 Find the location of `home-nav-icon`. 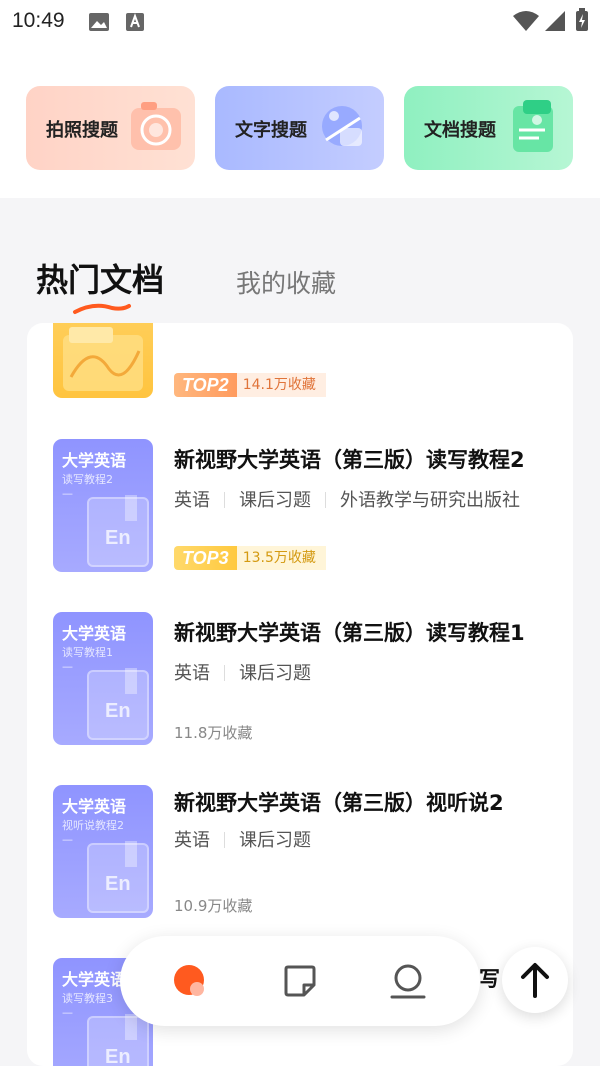

home-nav-icon is located at coordinates (190, 981).